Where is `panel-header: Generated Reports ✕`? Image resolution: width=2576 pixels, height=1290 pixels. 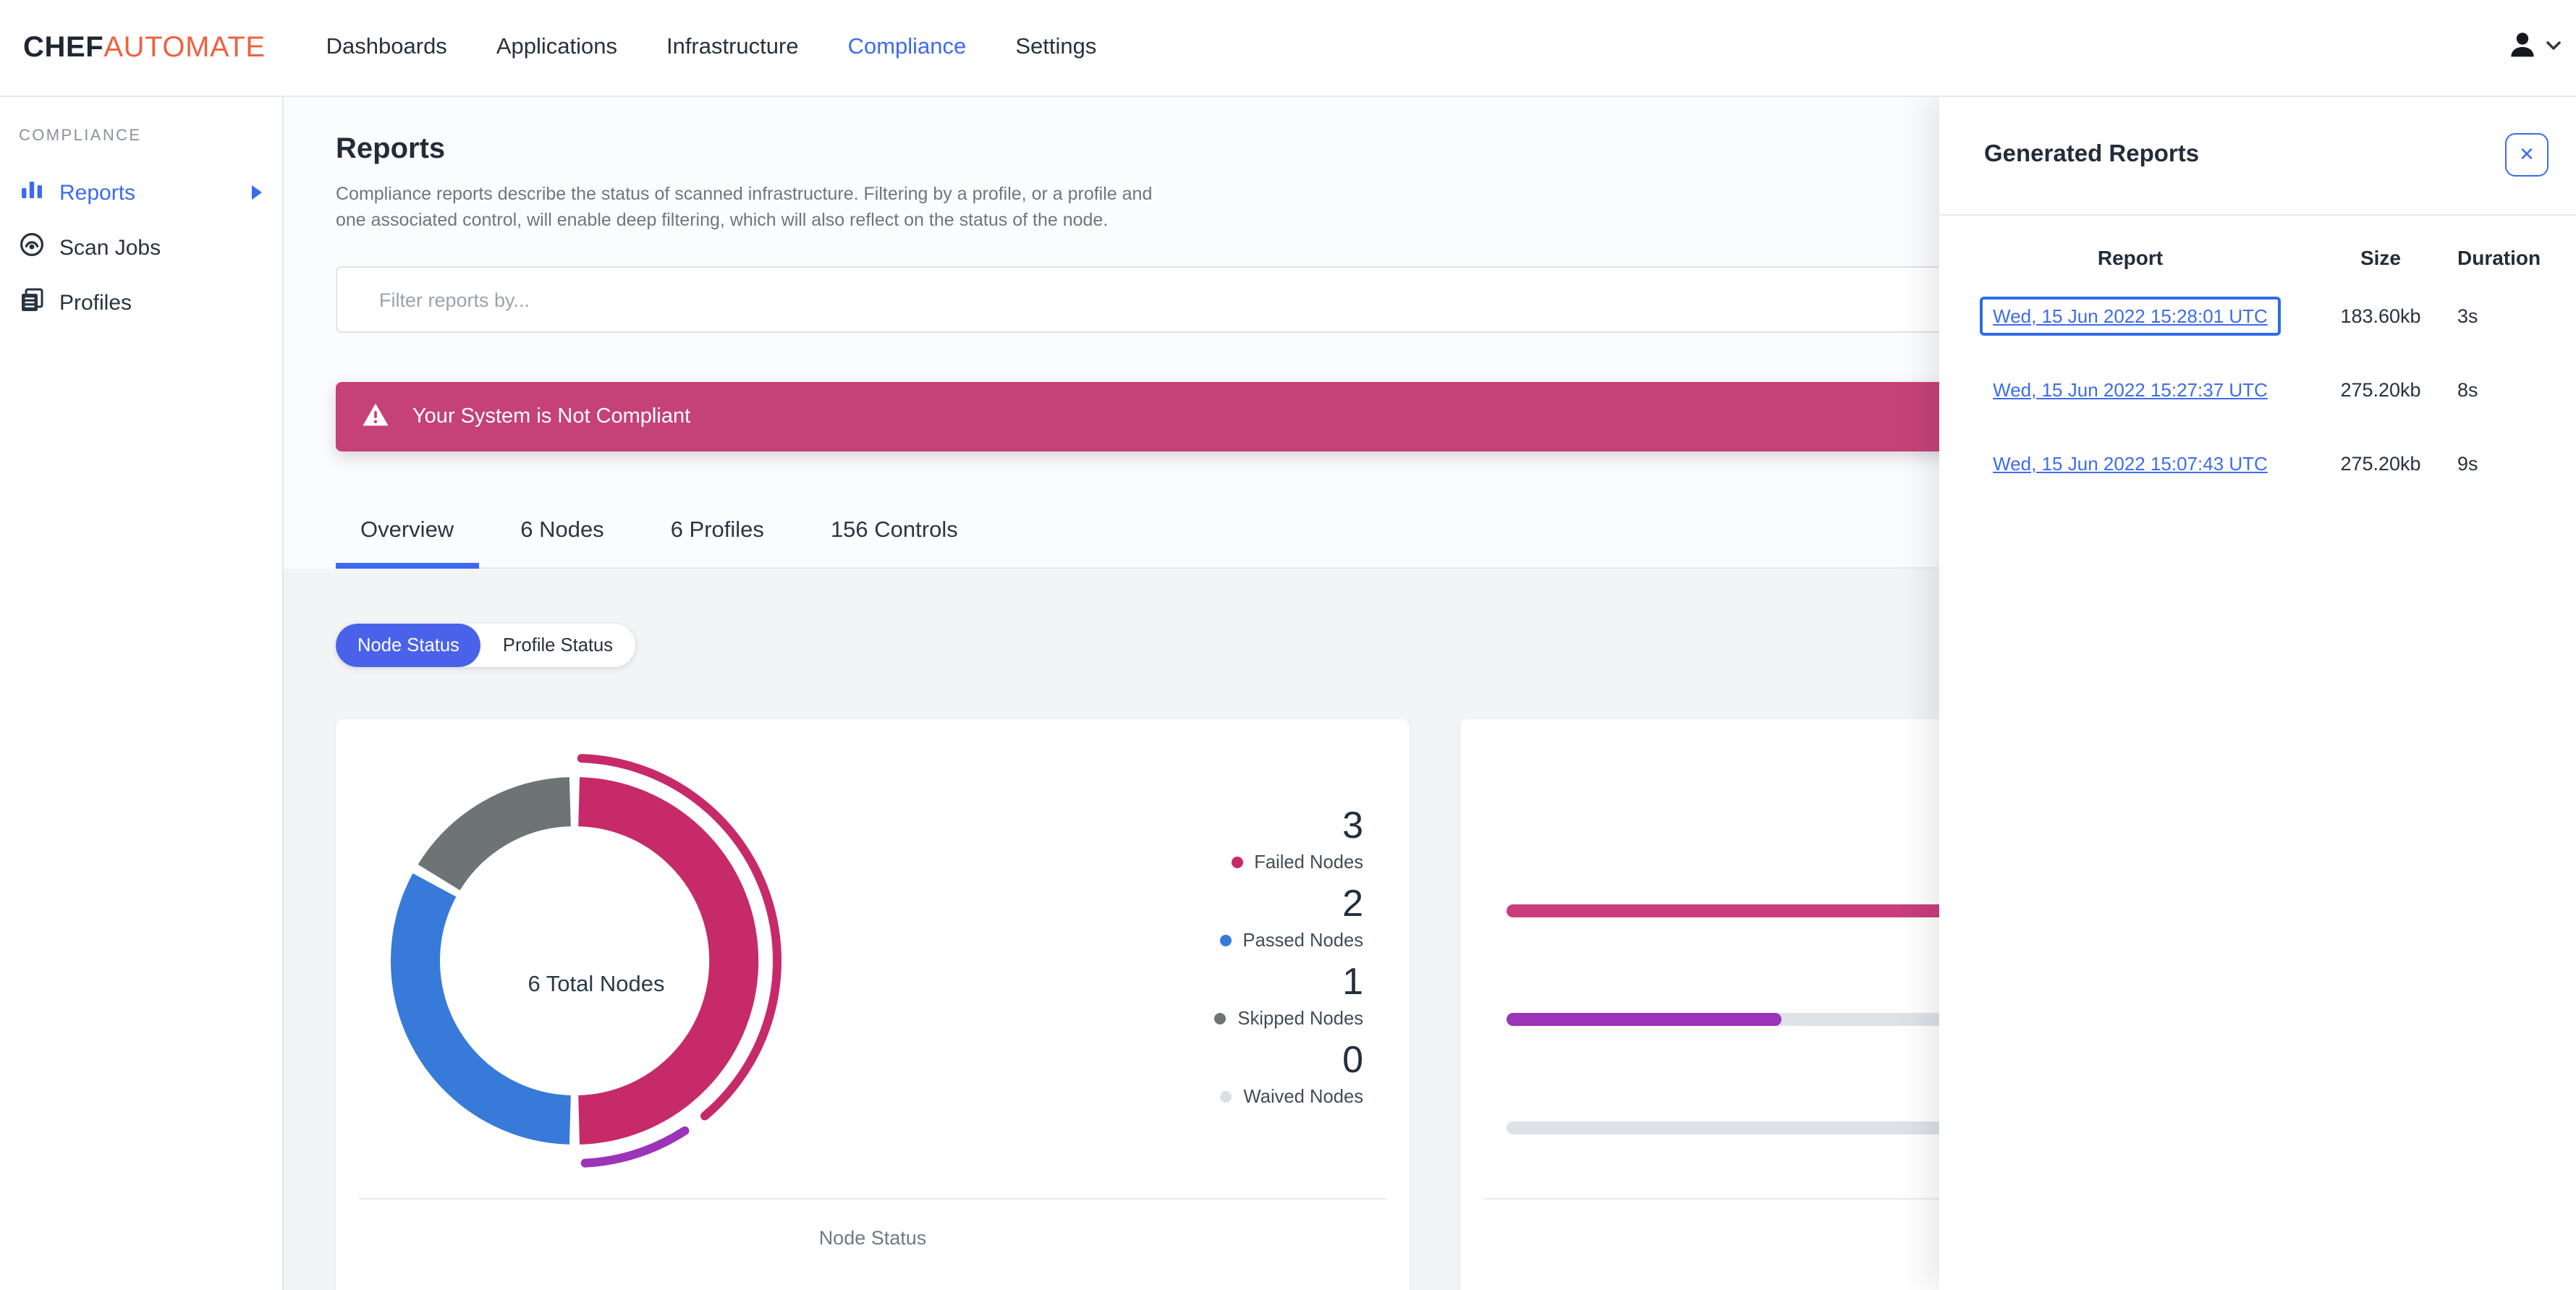 panel-header: Generated Reports ✕ is located at coordinates (2257, 156).